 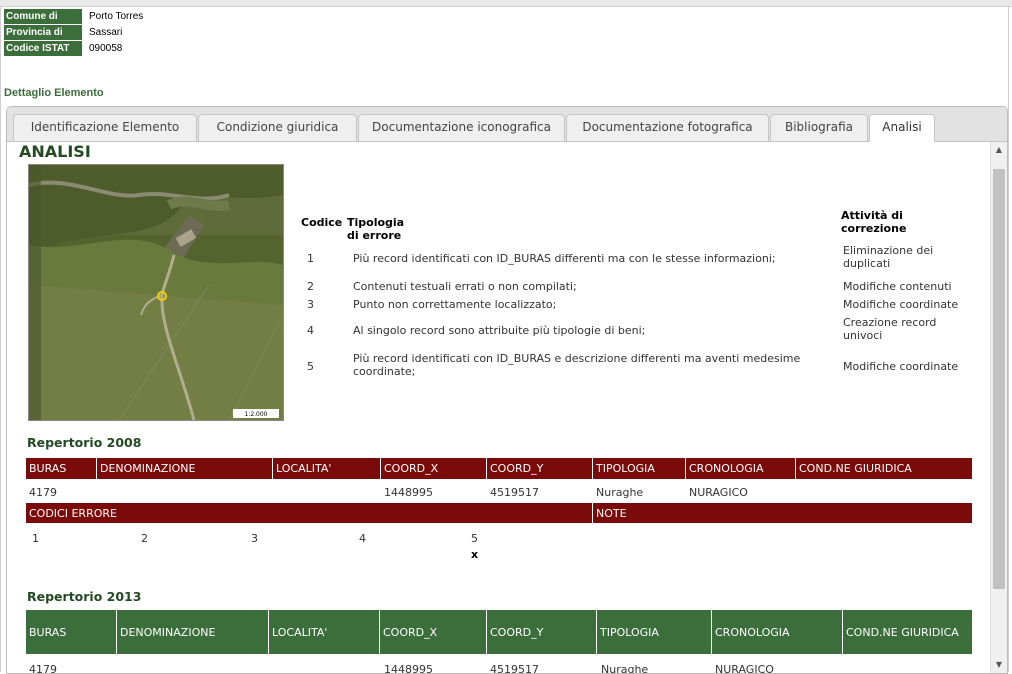 What do you see at coordinates (35, 538) in the screenshot?
I see `error-code-1: 1` at bounding box center [35, 538].